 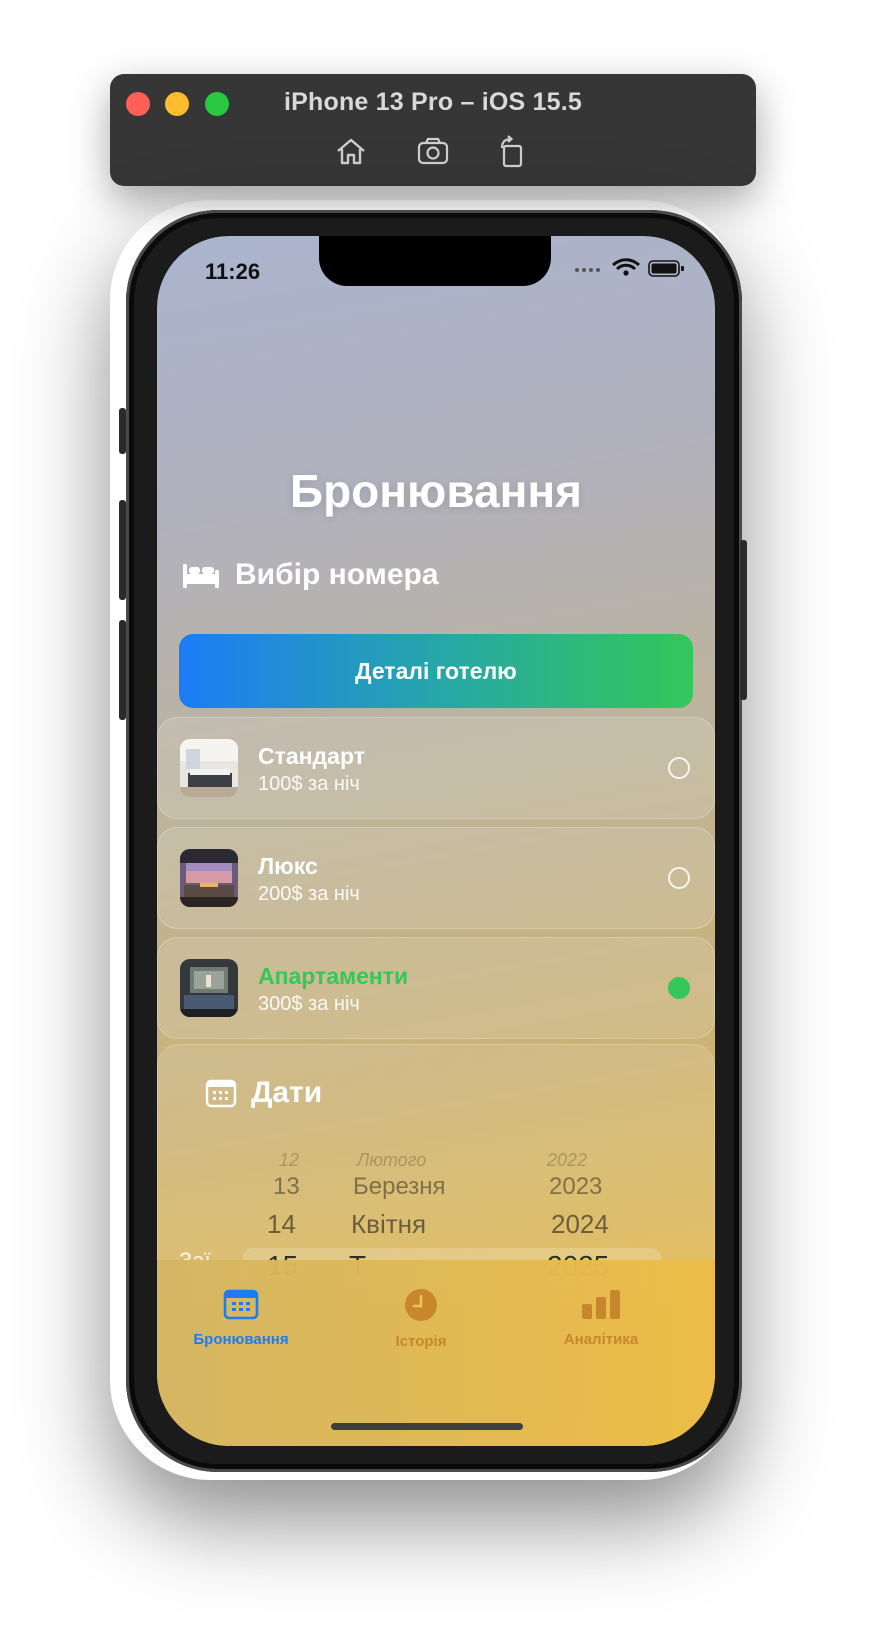 What do you see at coordinates (333, 976) in the screenshot?
I see `room-name: Апартаменти` at bounding box center [333, 976].